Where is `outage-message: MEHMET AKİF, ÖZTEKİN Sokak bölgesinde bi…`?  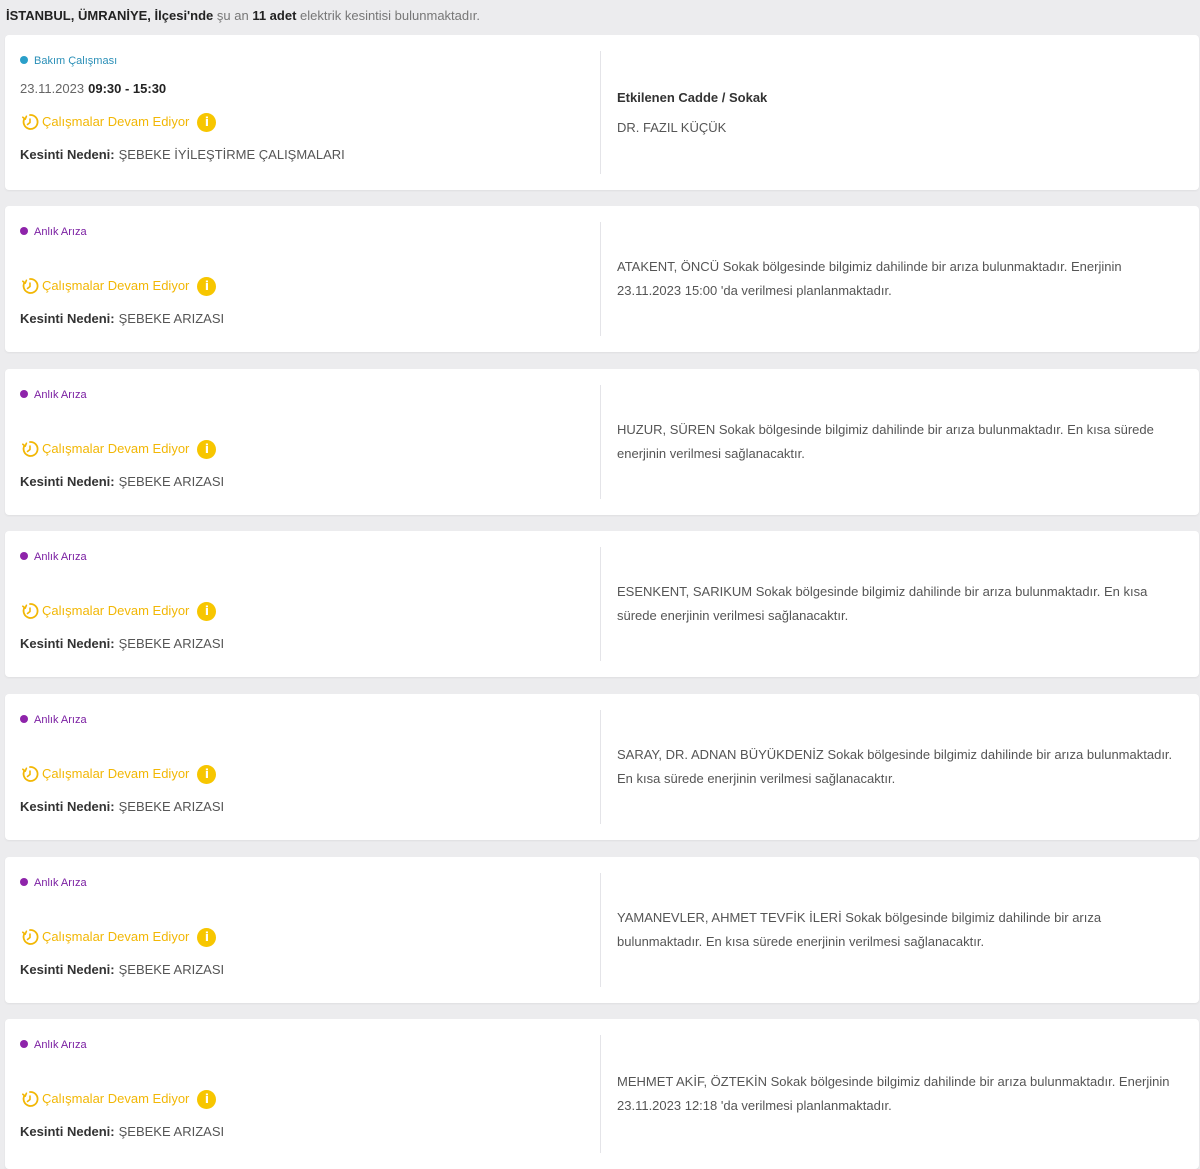
outage-message: MEHMET AKİF, ÖZTEKİN Sokak bölgesinde bi… is located at coordinates (893, 1093).